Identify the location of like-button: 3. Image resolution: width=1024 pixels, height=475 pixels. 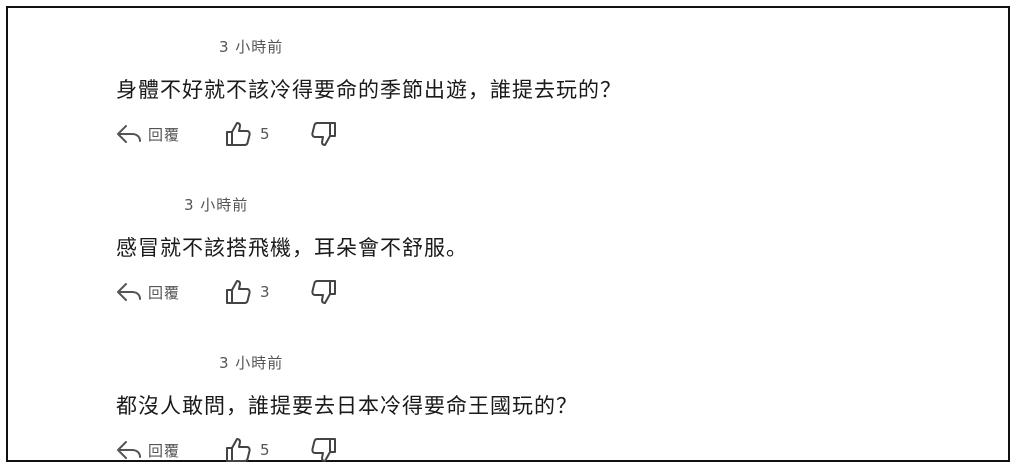
(267, 292).